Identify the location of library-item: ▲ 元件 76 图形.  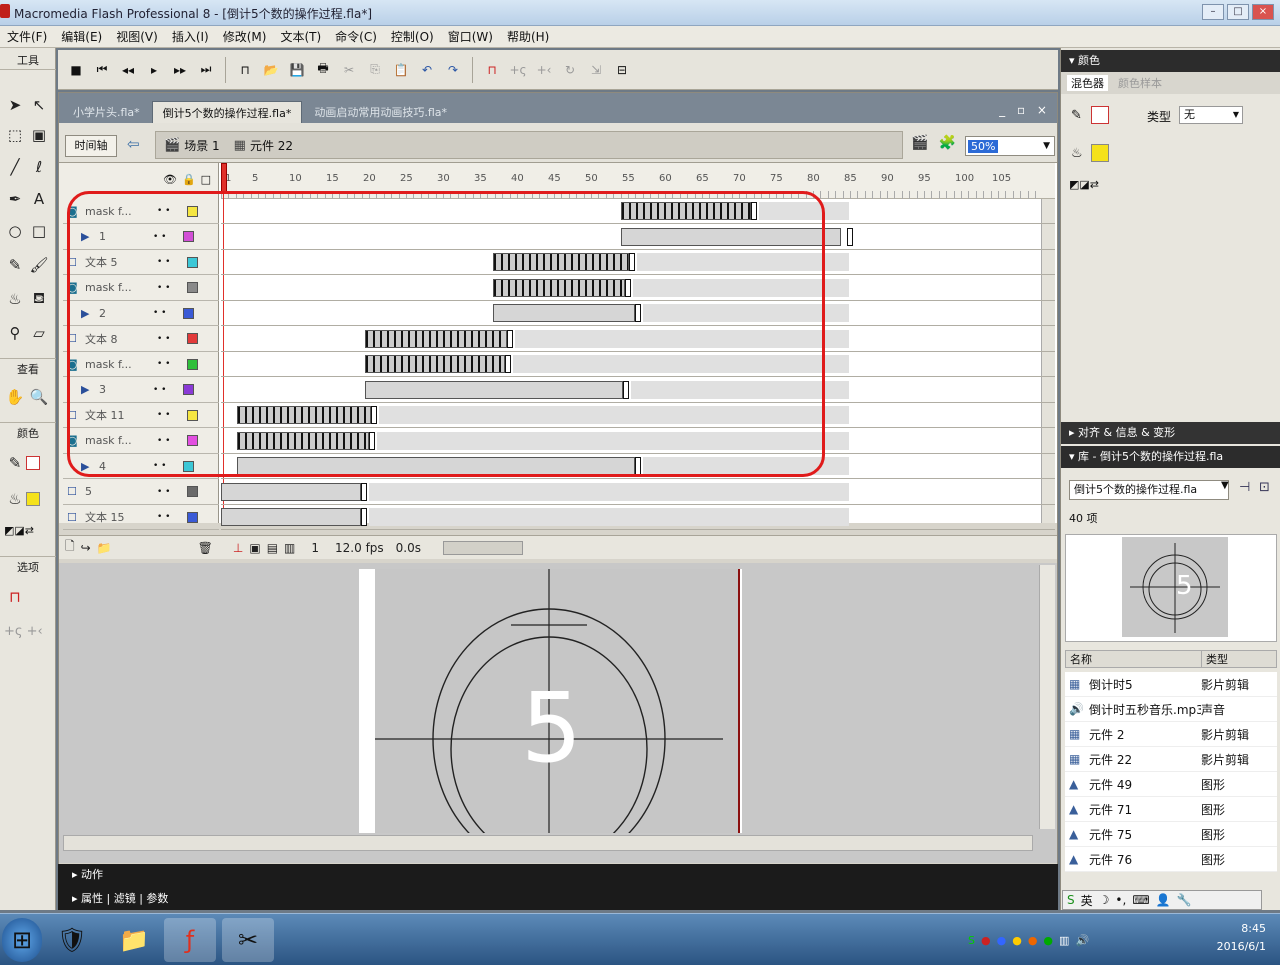
(1171, 859).